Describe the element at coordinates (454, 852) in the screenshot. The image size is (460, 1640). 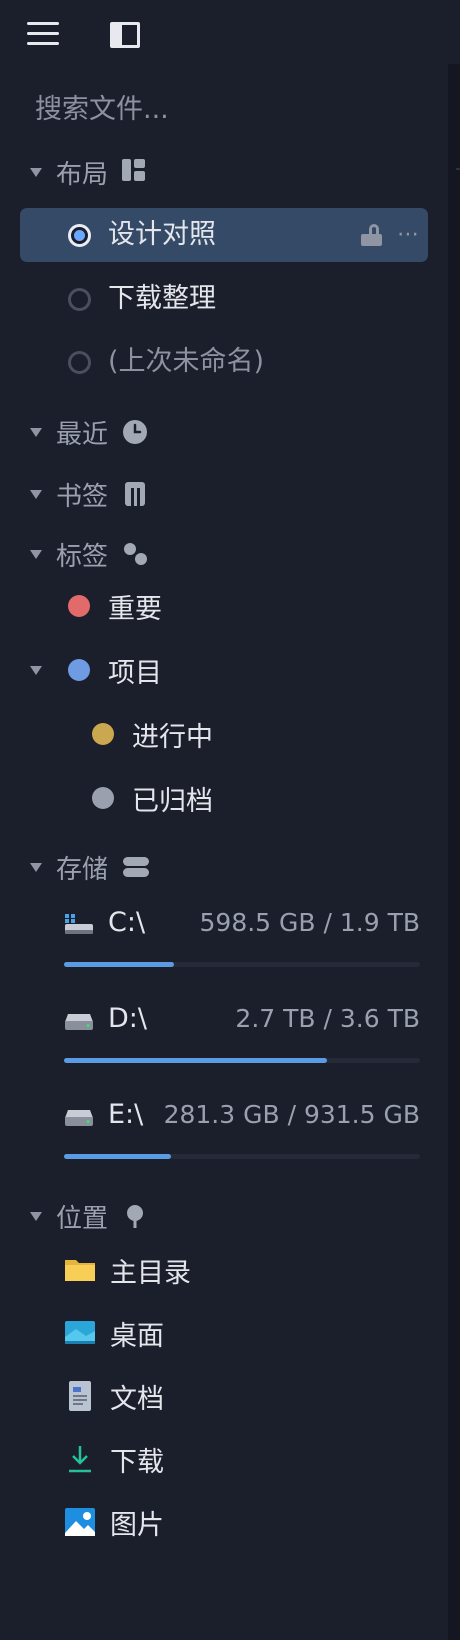
I see `content-pane-edge` at that location.